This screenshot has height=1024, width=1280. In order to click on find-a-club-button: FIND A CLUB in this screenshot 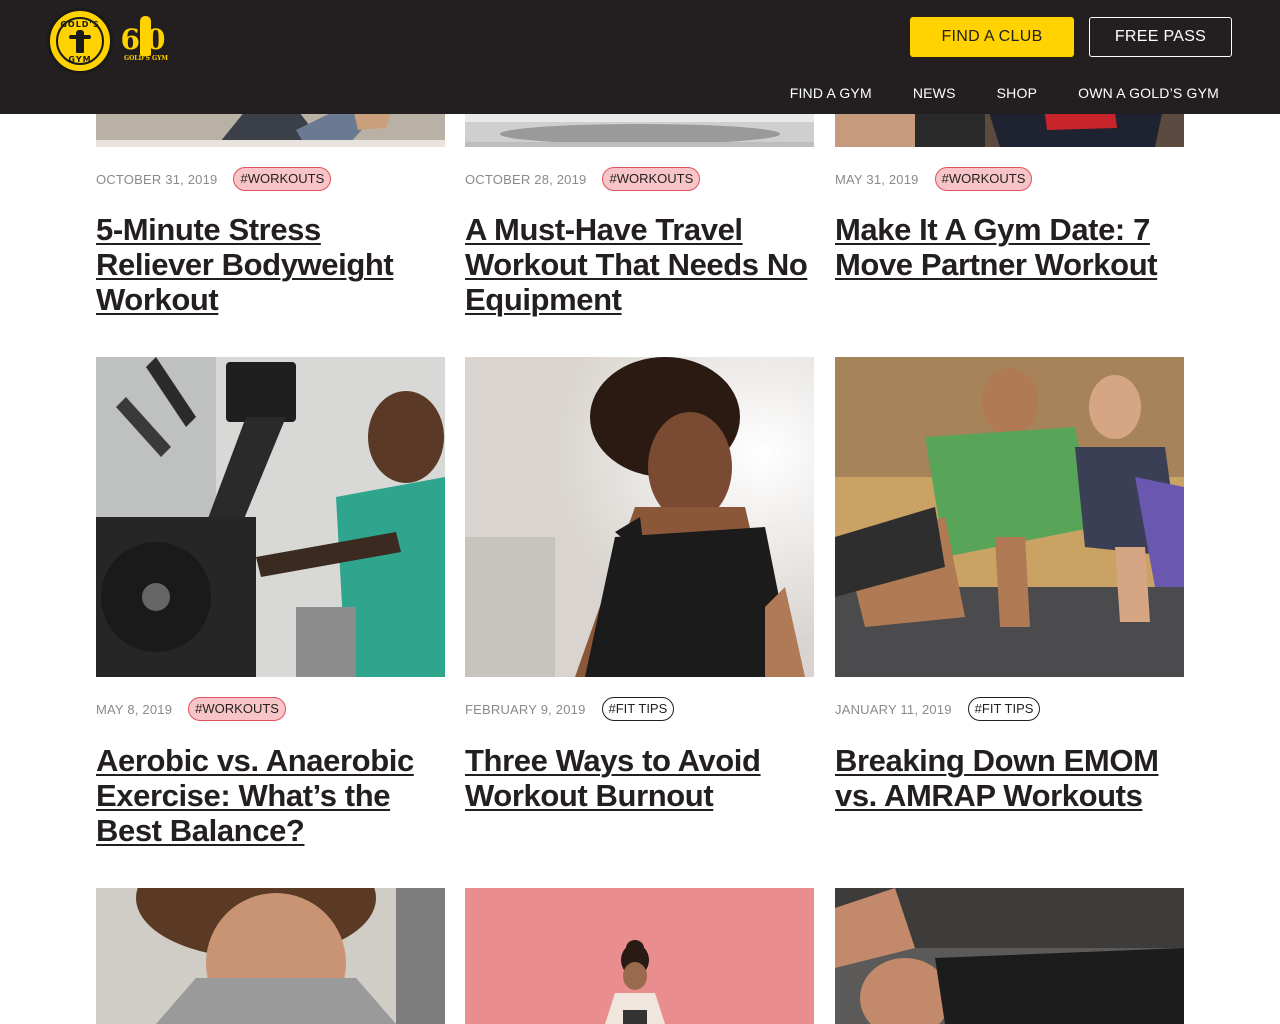, I will do `click(992, 37)`.